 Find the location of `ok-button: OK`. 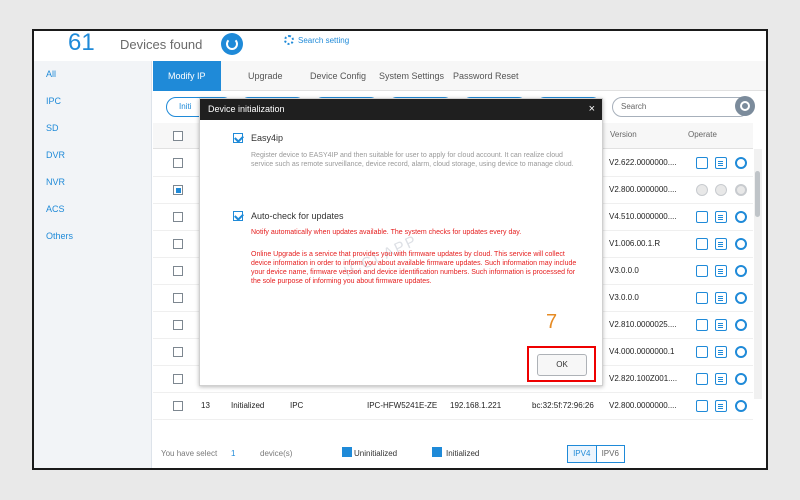

ok-button: OK is located at coordinates (562, 365).